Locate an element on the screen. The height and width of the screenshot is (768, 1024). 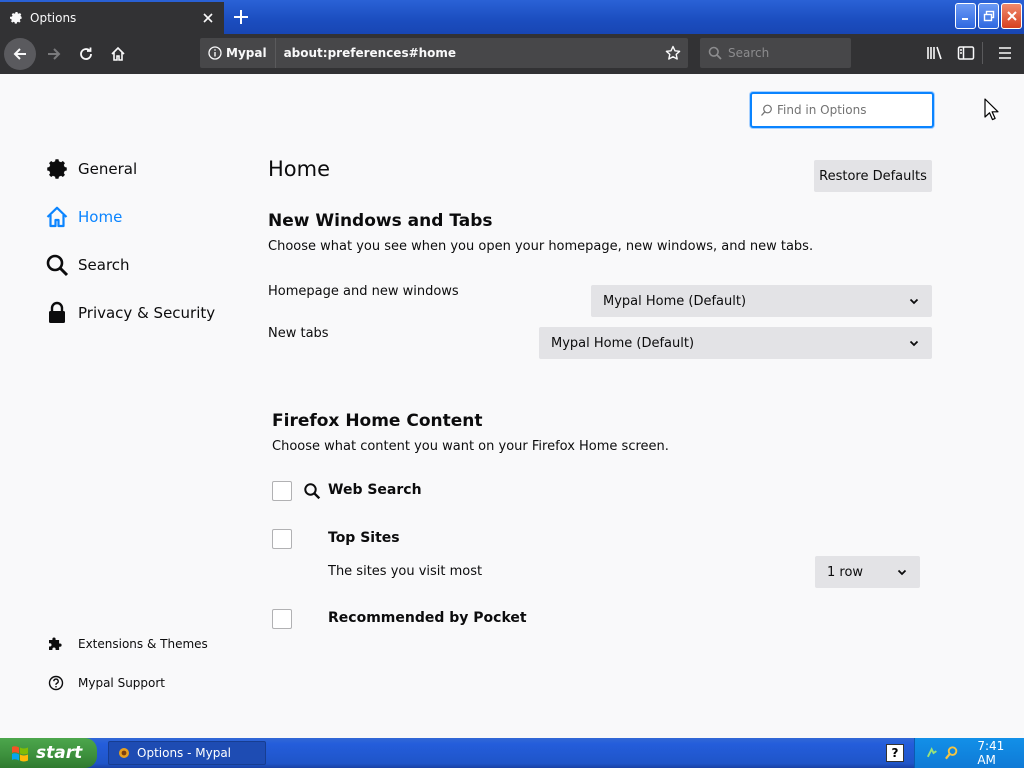
clock: 7:41 AM is located at coordinates (991, 753).